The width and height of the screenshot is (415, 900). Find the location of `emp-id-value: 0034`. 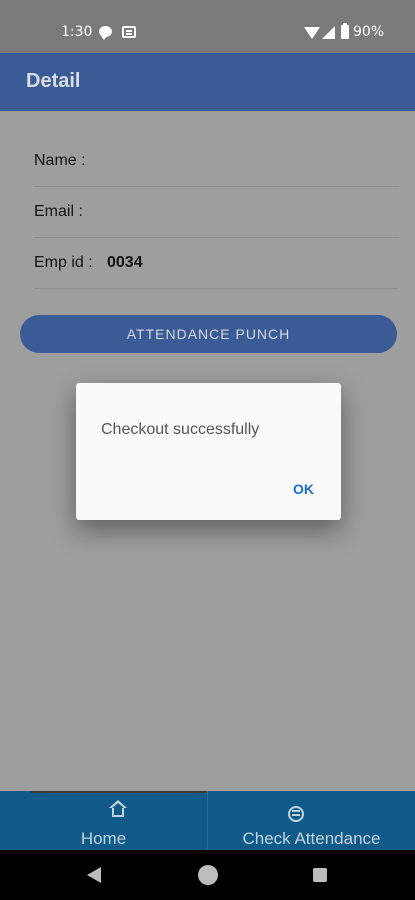

emp-id-value: 0034 is located at coordinates (125, 262).